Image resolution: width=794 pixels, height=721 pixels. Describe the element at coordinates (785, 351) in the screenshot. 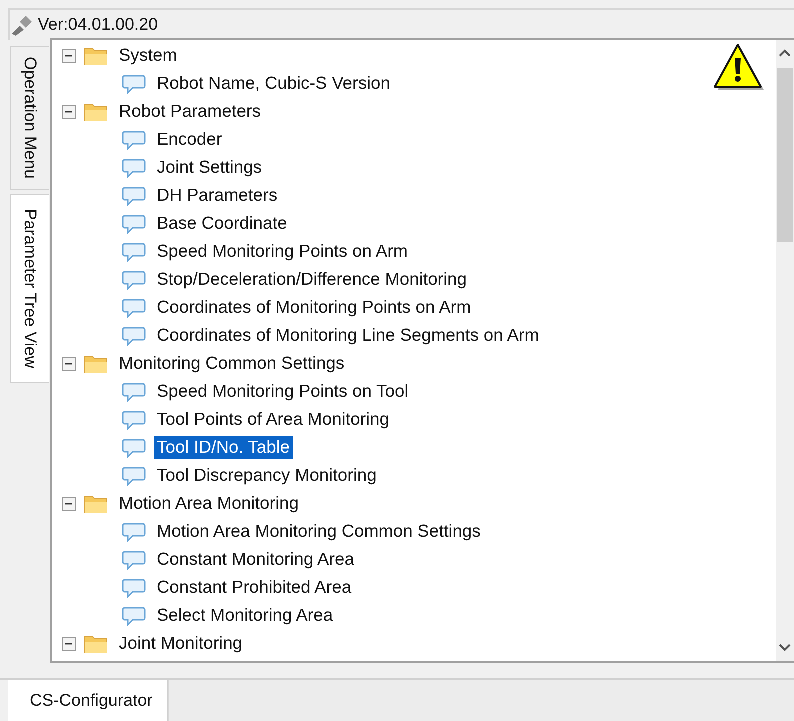

I see `scrollbar` at that location.